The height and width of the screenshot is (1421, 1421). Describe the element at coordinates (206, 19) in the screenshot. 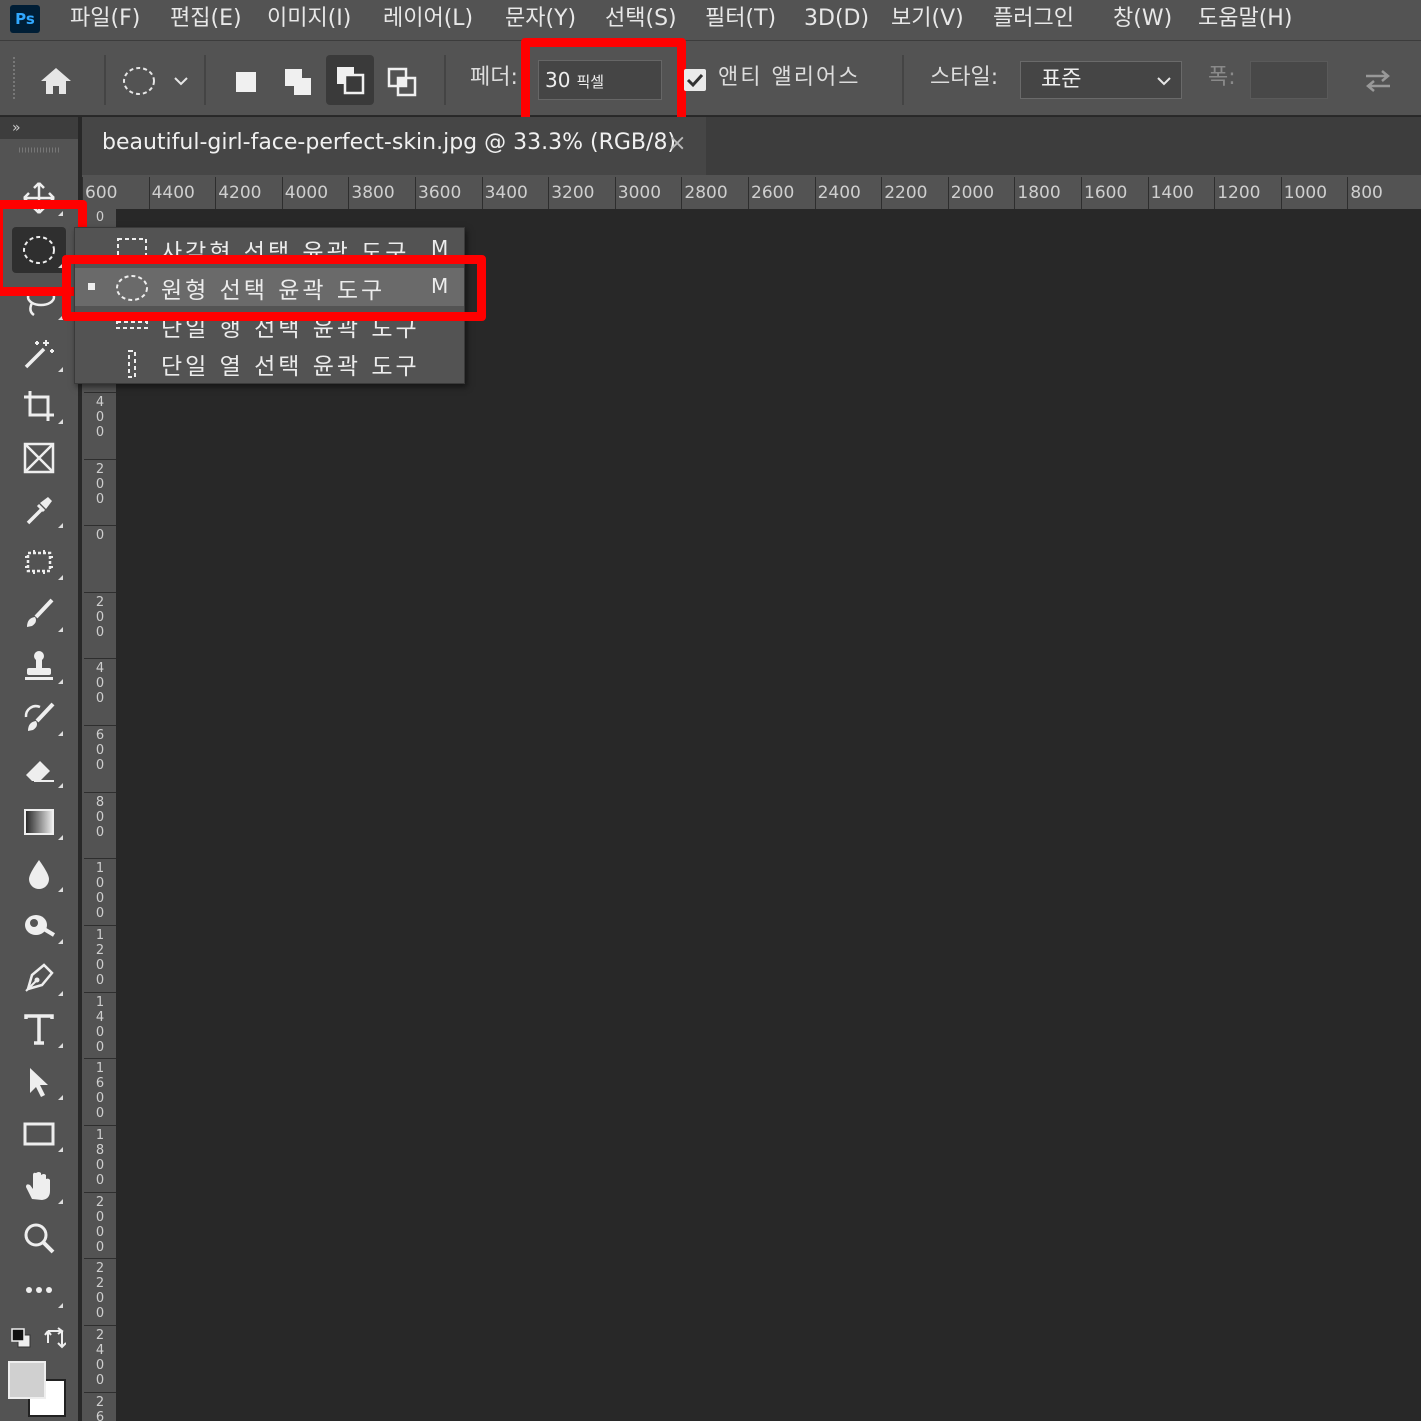

I see `menu-edit: 편집(E)` at that location.